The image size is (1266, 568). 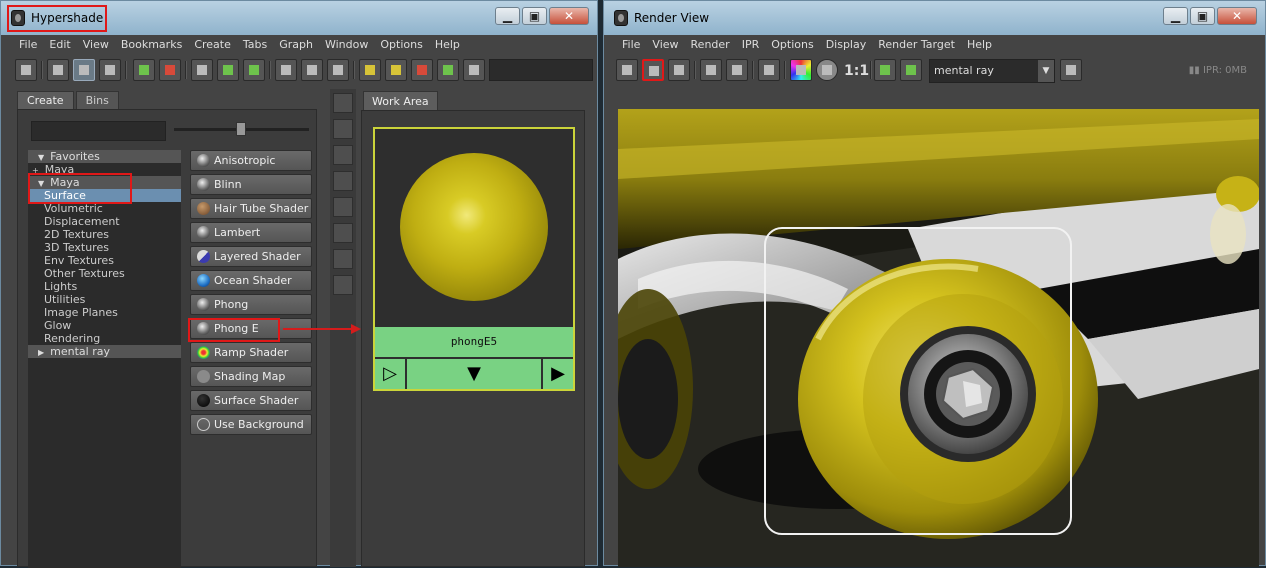 I want to click on tree-item: Displacement, so click(x=104, y=221).